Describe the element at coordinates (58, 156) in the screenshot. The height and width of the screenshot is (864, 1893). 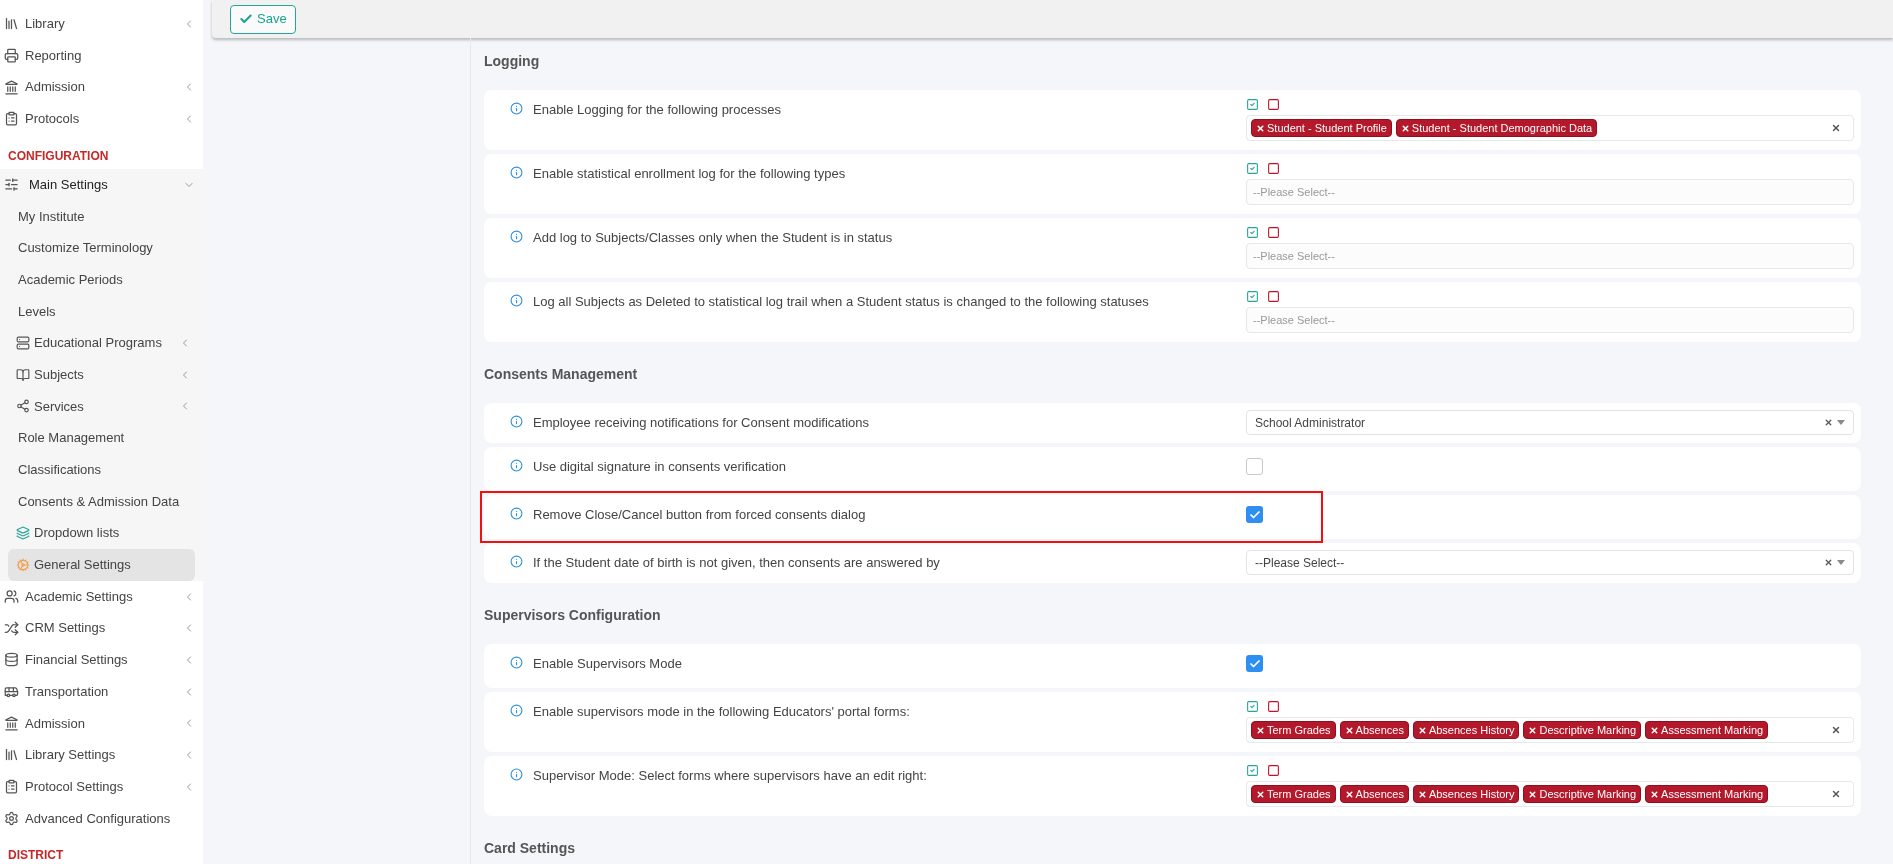
I see `section-heading: CONFIGURATION` at that location.